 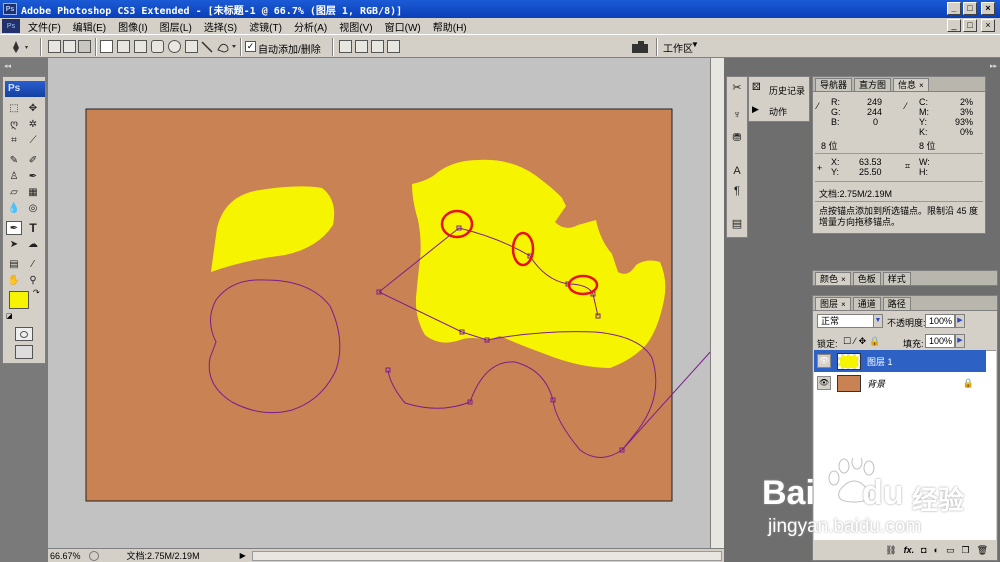 I want to click on move-tool-icon: ✥, so click(x=33, y=108).